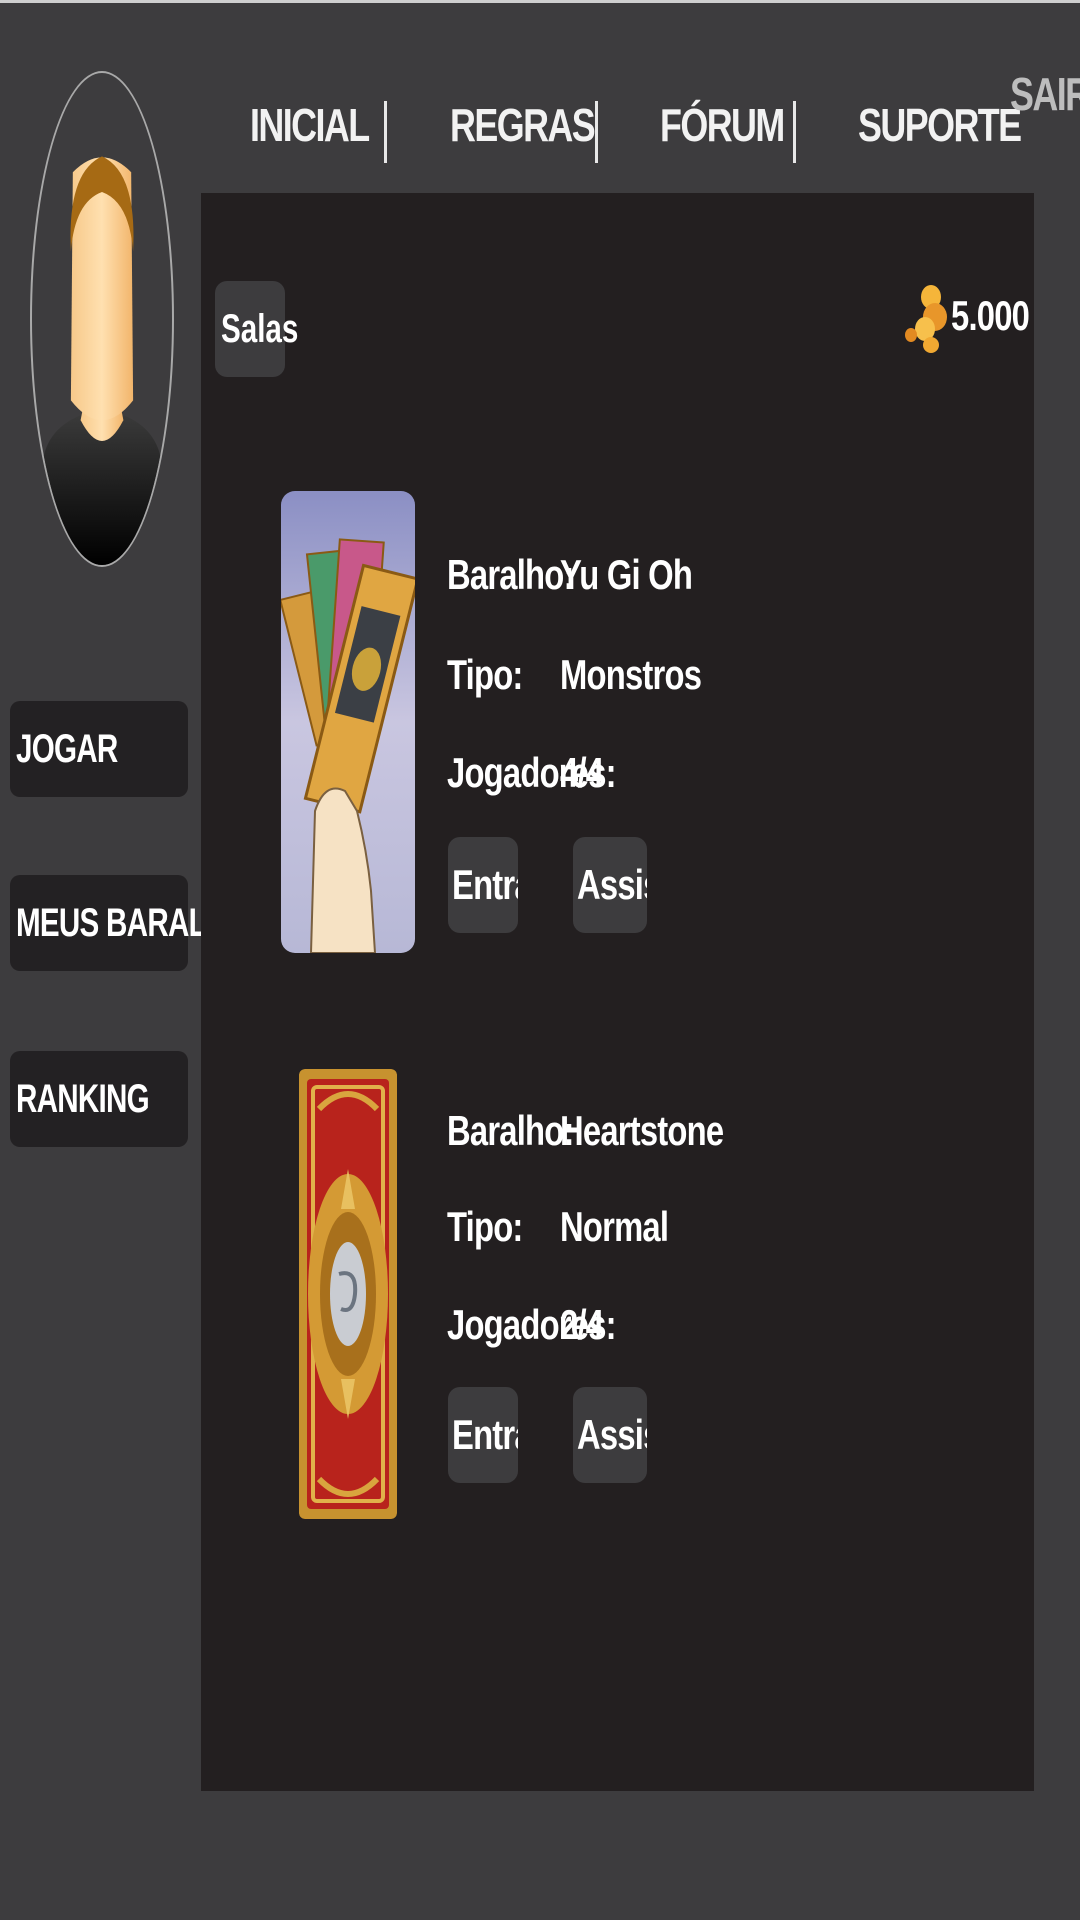 The width and height of the screenshot is (1080, 1920). Describe the element at coordinates (582, 1324) in the screenshot. I see `players-value: 2/4` at that location.